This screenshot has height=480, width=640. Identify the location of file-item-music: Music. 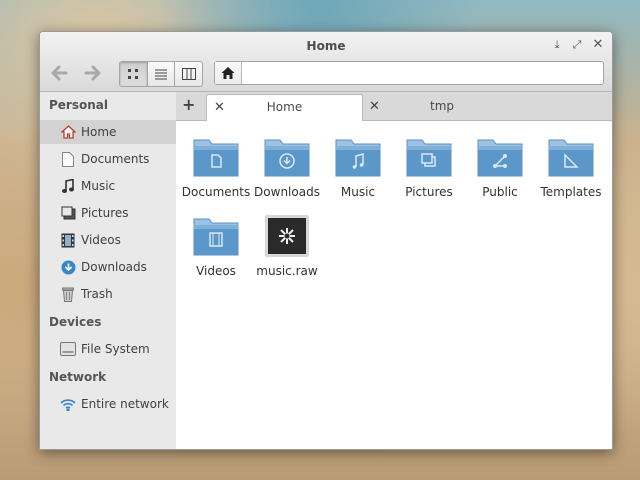
(358, 167).